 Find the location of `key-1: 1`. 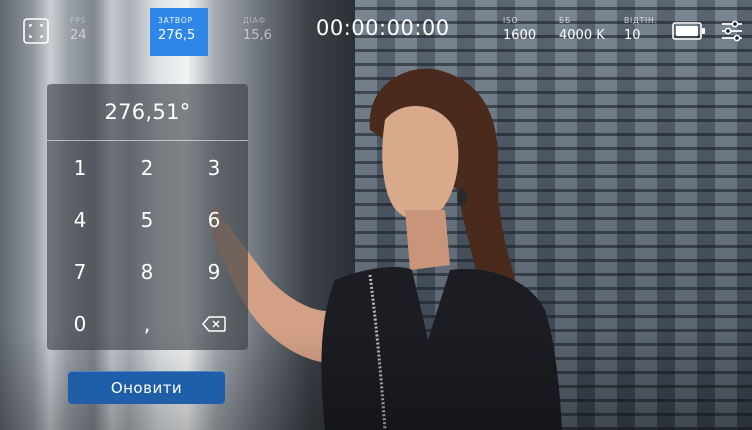

key-1: 1 is located at coordinates (80, 168).